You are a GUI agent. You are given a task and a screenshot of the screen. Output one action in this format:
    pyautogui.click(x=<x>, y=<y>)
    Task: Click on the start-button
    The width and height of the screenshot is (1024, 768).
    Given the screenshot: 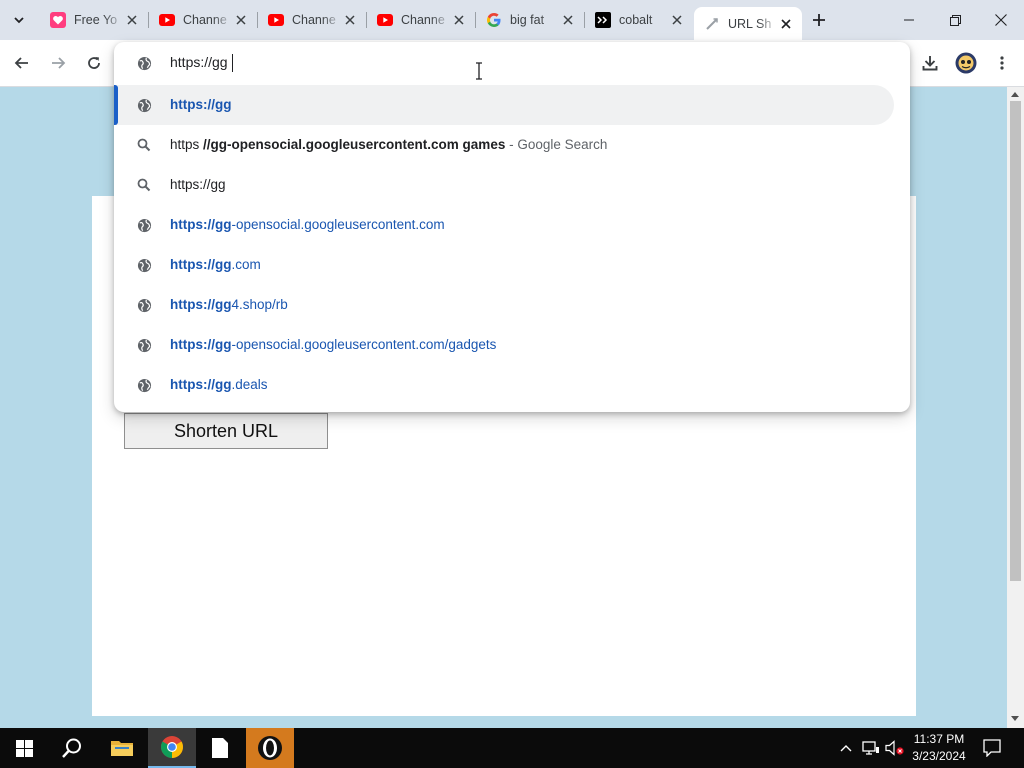 What is the action you would take?
    pyautogui.click(x=24, y=748)
    